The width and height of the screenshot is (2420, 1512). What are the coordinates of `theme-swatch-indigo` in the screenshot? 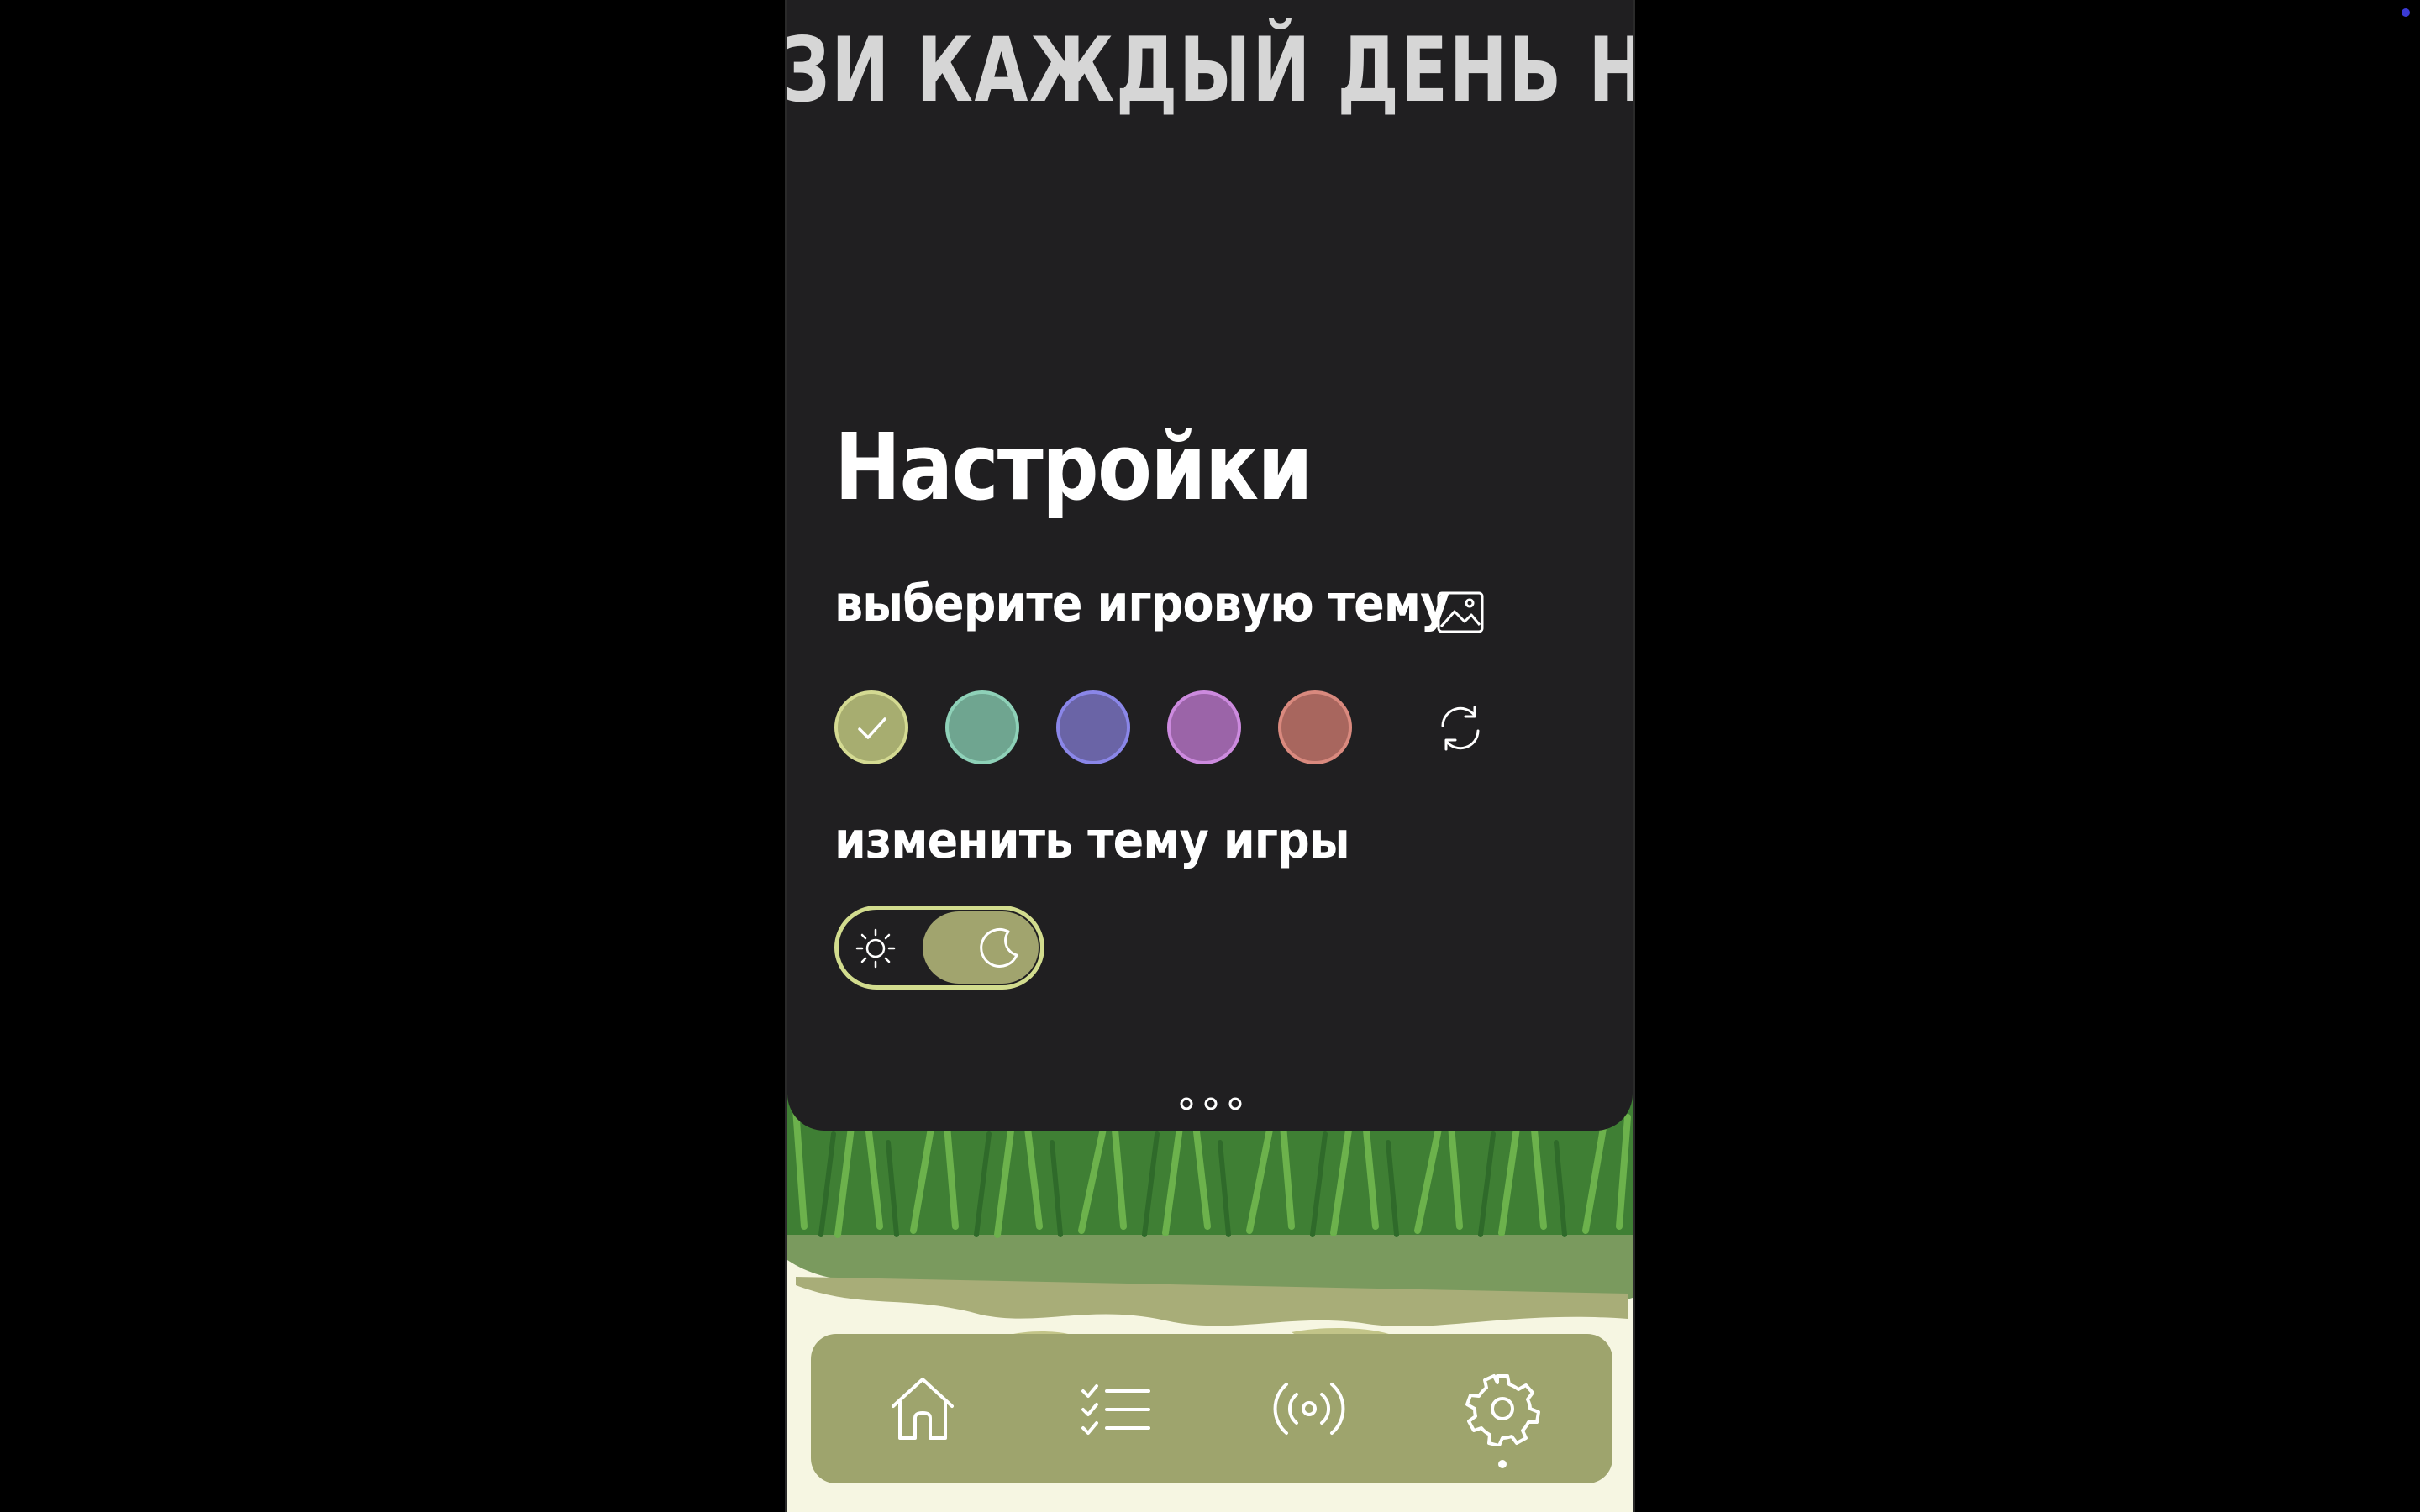 It's located at (1093, 727).